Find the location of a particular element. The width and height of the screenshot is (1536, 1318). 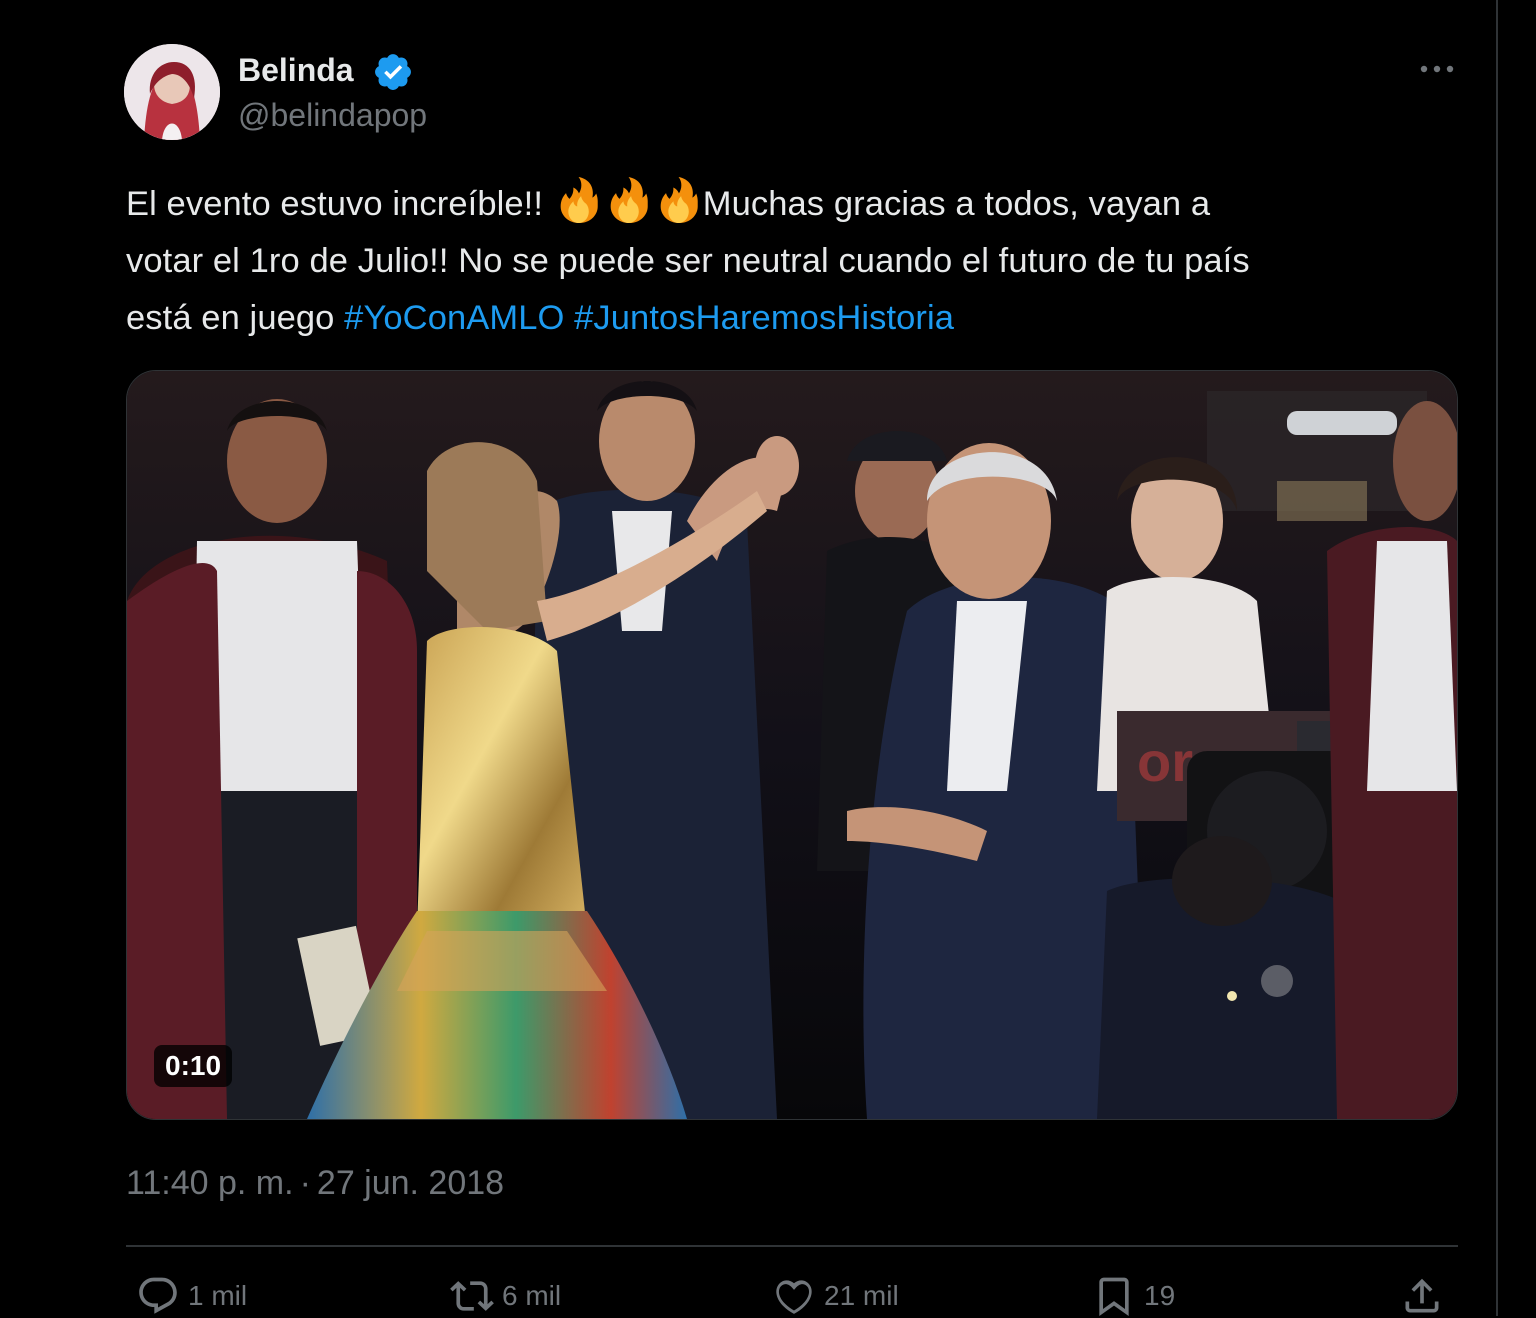

repost-button: 6 mil is located at coordinates (505, 1296).